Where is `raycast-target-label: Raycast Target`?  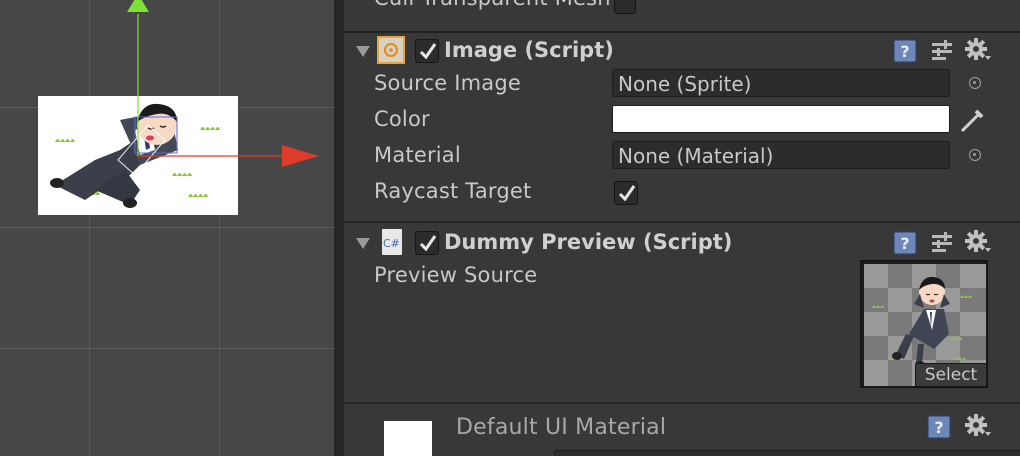 raycast-target-label: Raycast Target is located at coordinates (453, 191).